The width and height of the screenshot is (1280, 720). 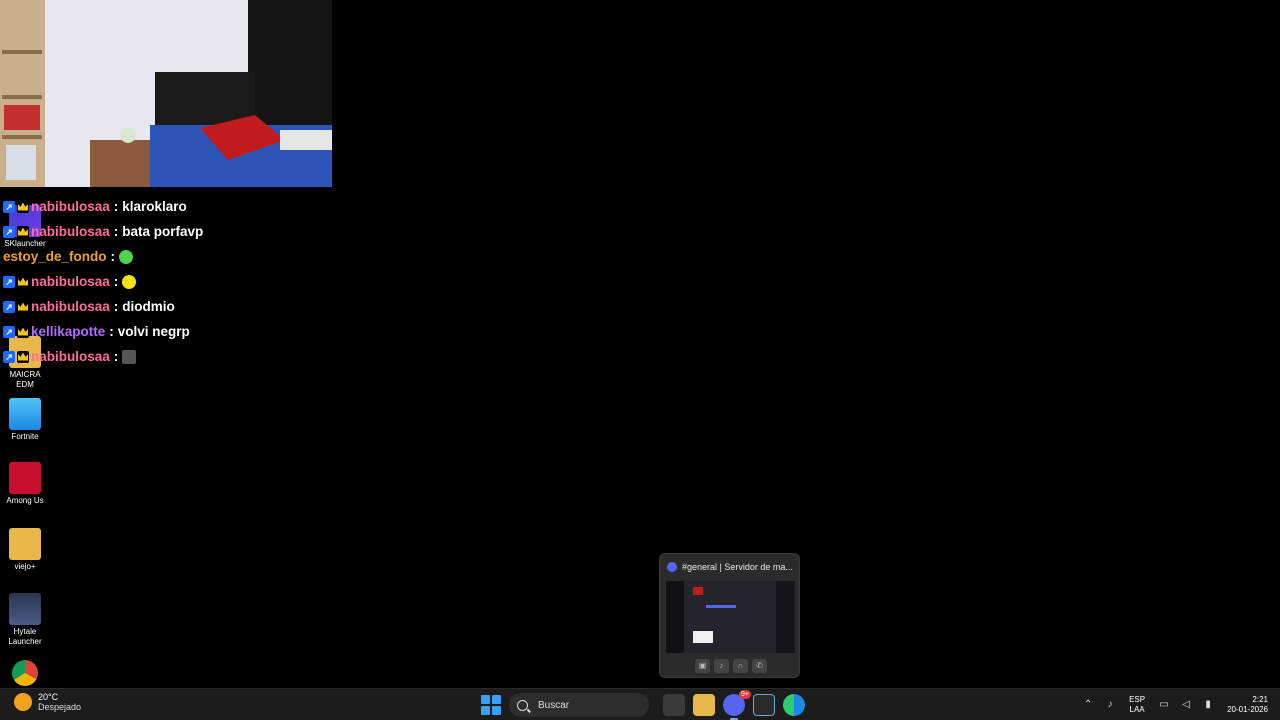 I want to click on chat-text: volvi negrp, so click(x=153, y=331).